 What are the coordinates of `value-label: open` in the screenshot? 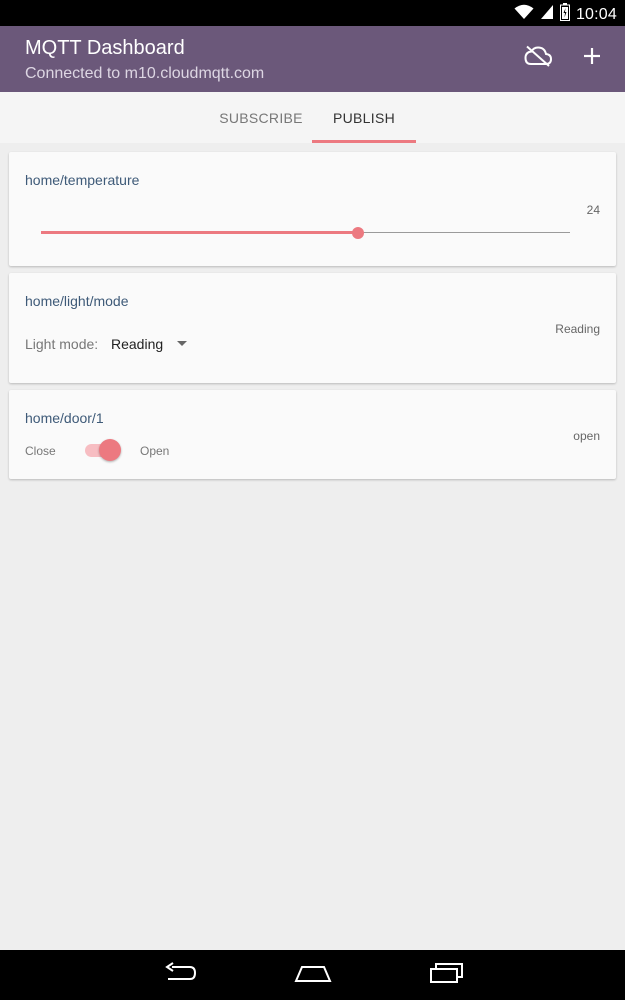 It's located at (586, 436).